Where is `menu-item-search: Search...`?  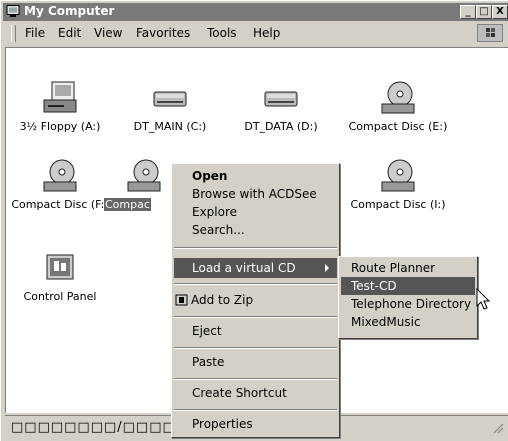 menu-item-search: Search... is located at coordinates (218, 230).